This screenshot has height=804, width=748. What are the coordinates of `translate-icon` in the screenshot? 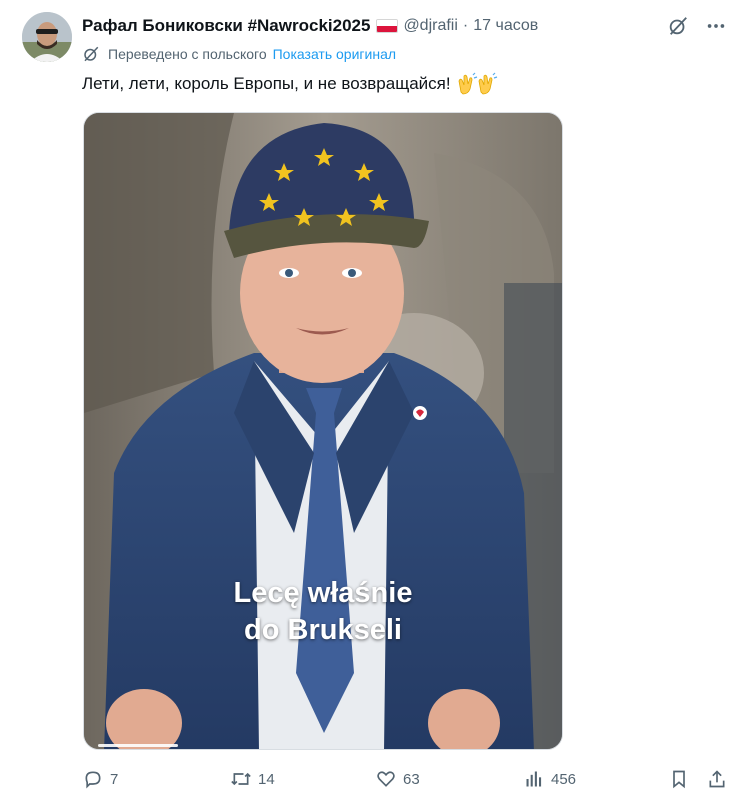 It's located at (91, 54).